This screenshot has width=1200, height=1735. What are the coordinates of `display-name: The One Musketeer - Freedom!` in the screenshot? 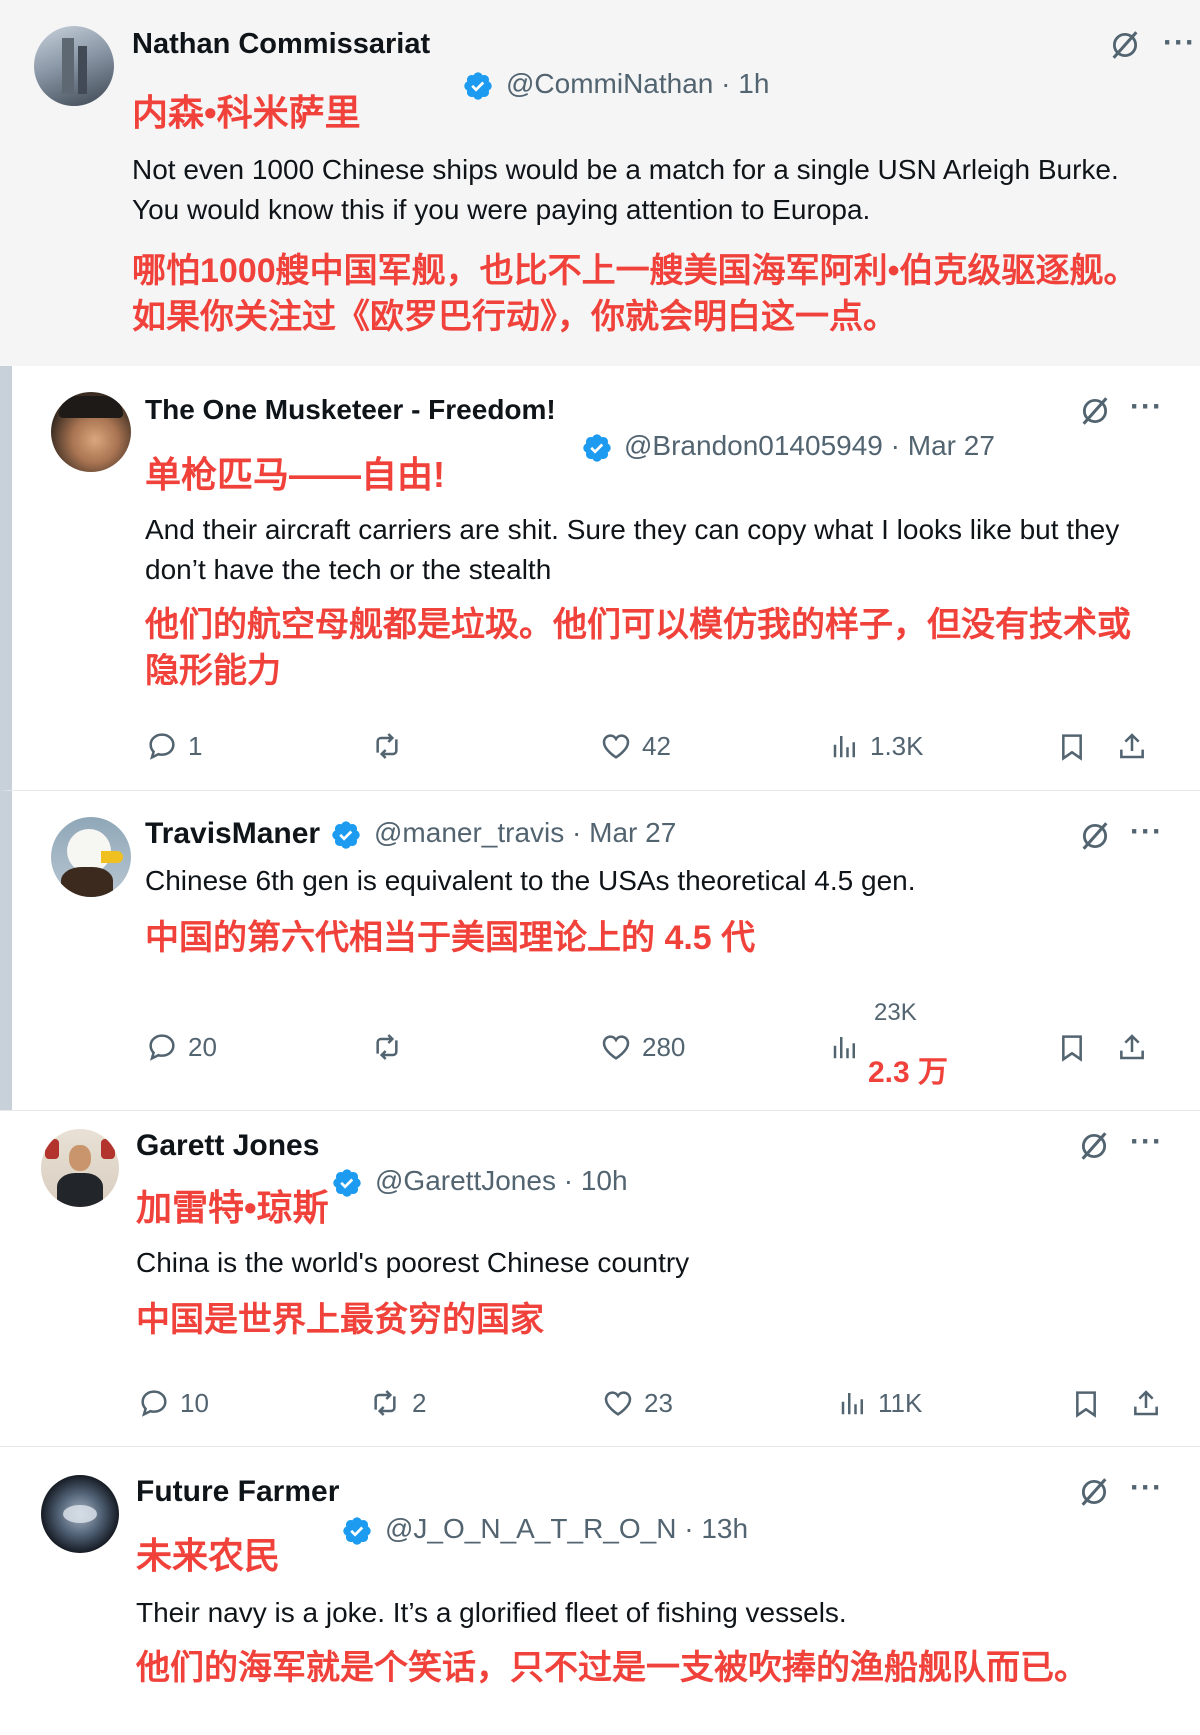 It's located at (350, 410).